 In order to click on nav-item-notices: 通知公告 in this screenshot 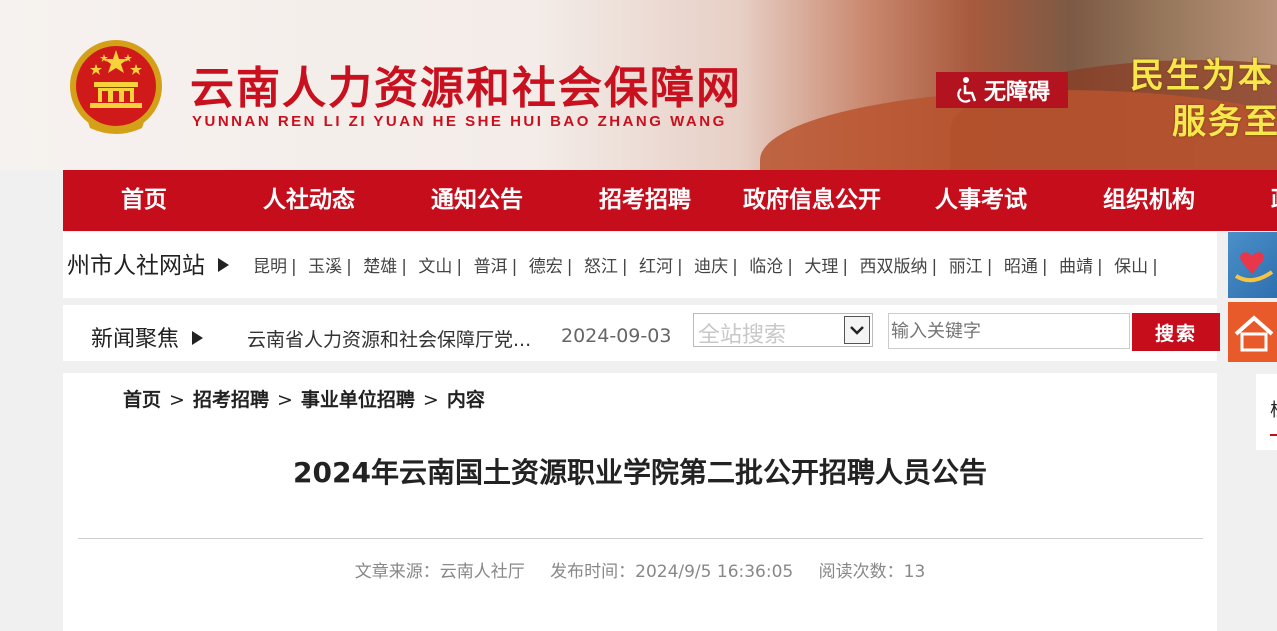, I will do `click(477, 200)`.